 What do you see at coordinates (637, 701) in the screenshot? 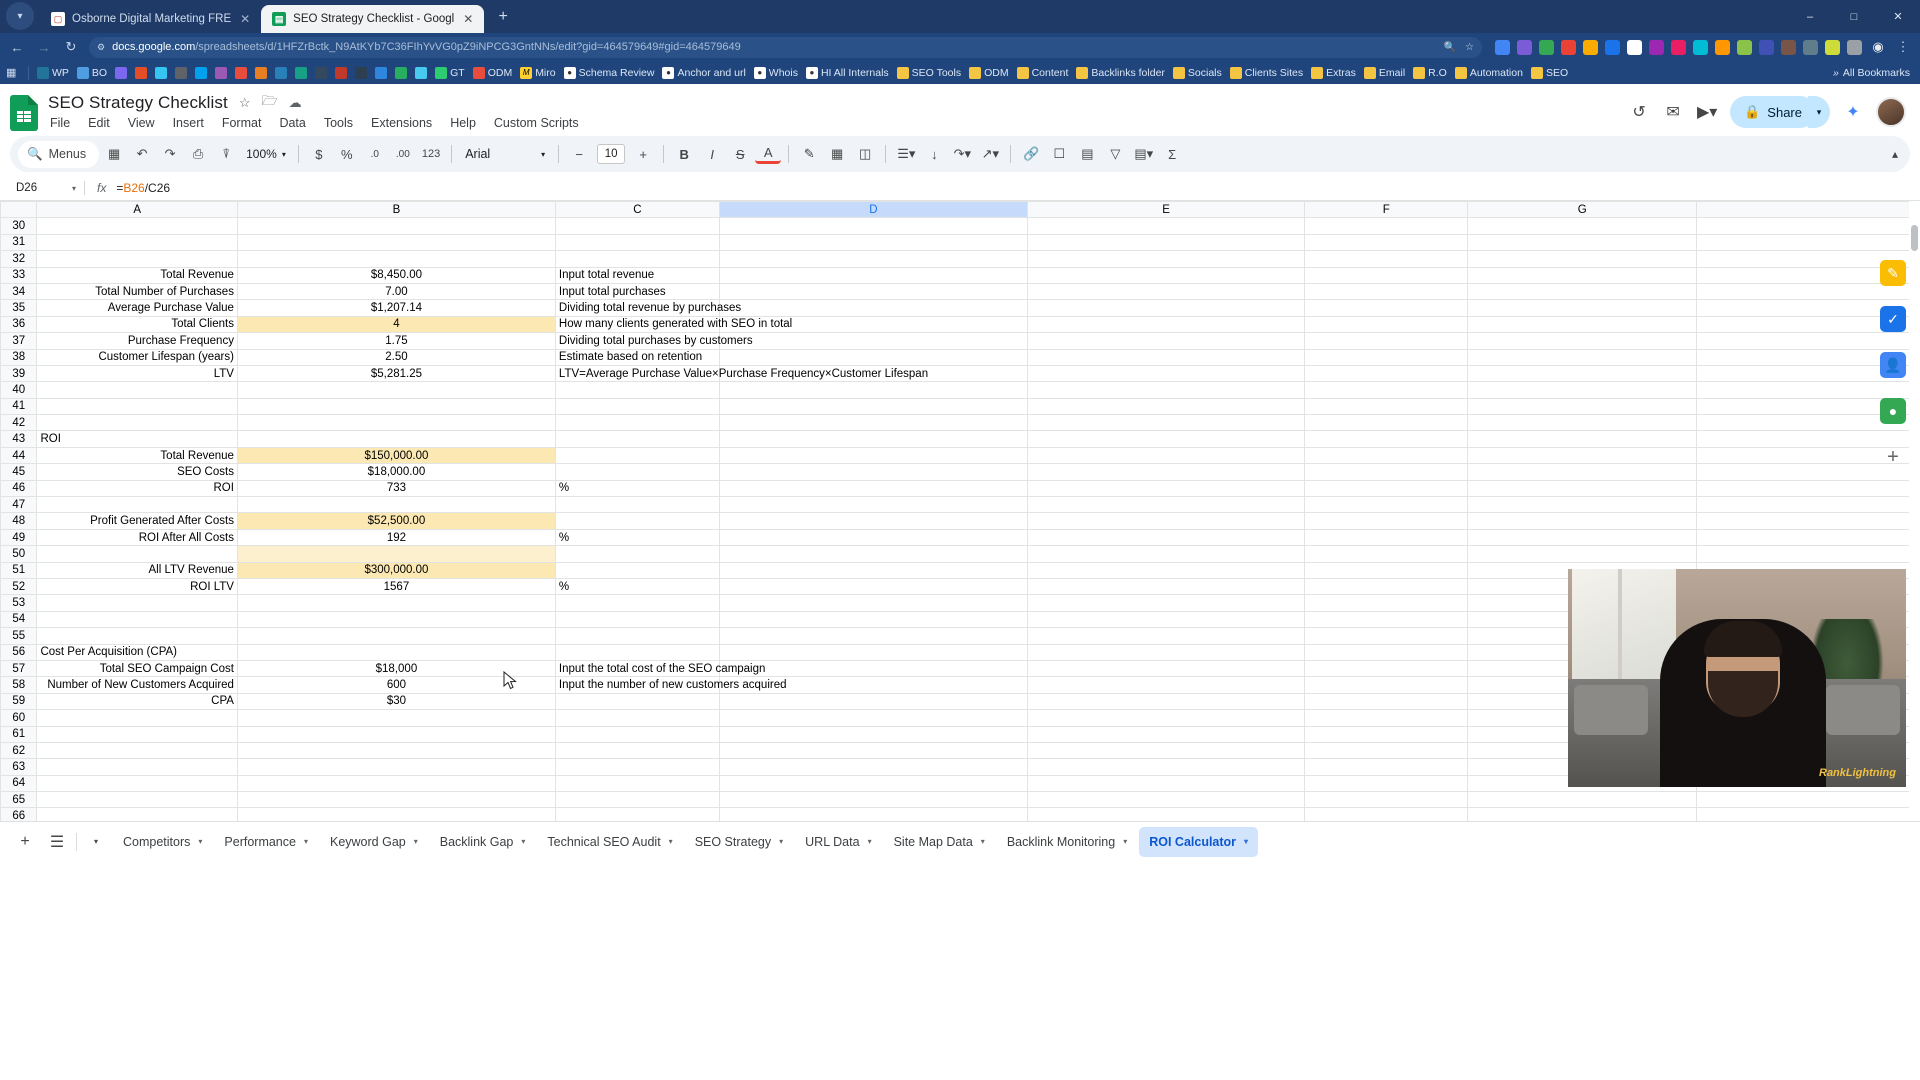
I see `cell-C59` at bounding box center [637, 701].